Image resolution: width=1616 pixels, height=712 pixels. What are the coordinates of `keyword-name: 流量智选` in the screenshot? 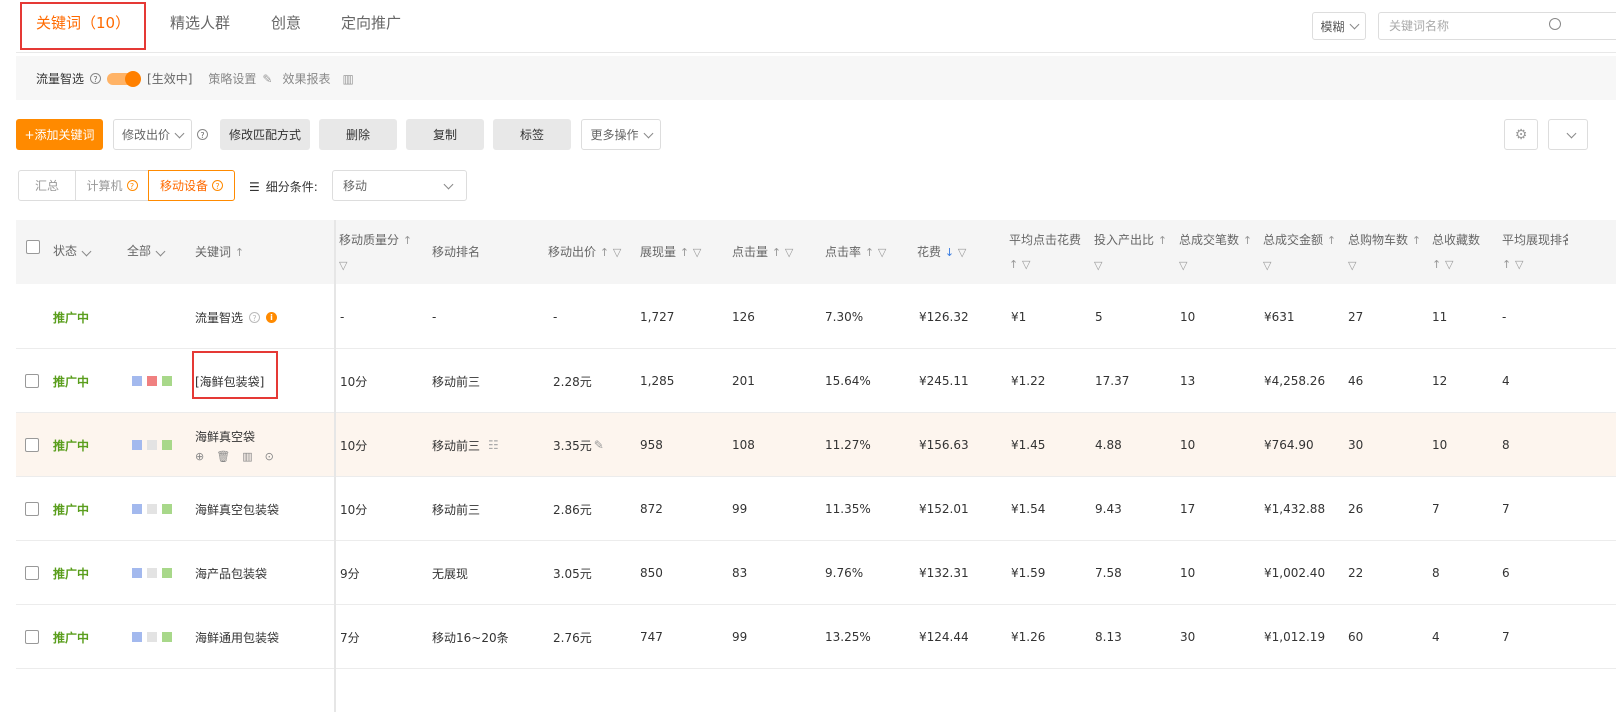 It's located at (219, 317).